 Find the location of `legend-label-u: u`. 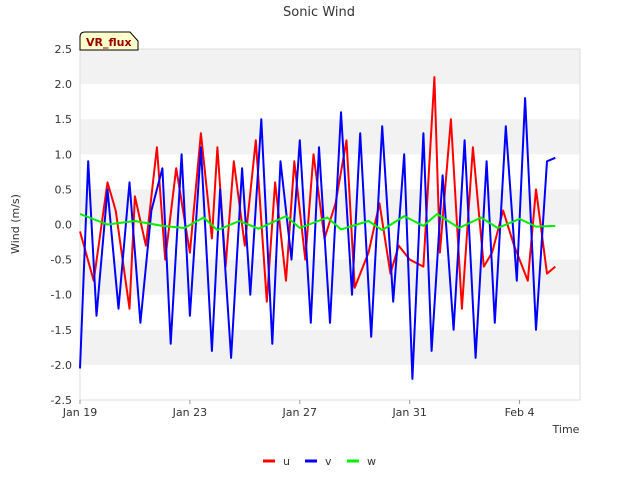

legend-label-u: u is located at coordinates (286, 461).